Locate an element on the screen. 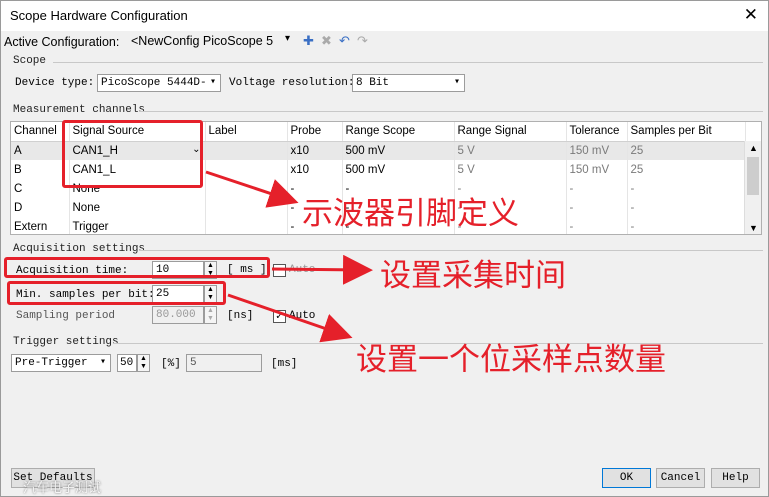 Image resolution: width=769 pixels, height=497 pixels. annotation-acquisition-time: 设置采集时间 is located at coordinates (473, 275).